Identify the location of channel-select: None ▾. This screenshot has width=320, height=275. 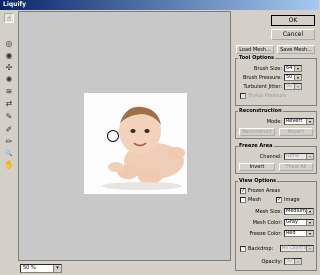
(299, 156).